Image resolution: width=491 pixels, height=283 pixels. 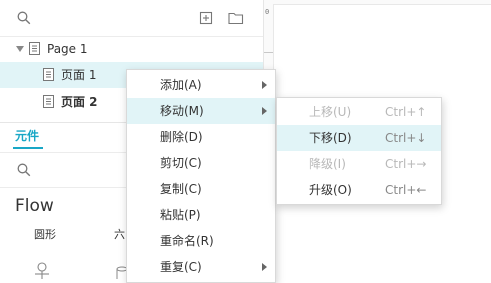 I want to click on menu-item-delete: 删除(D), so click(x=201, y=137).